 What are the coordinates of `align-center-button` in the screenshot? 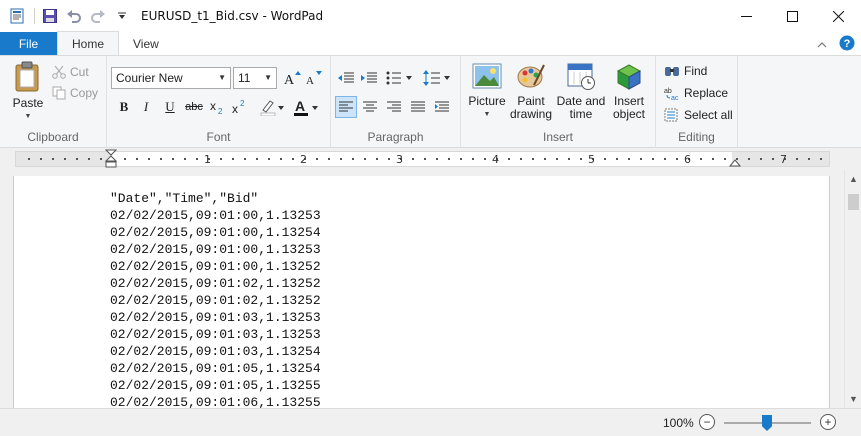 It's located at (370, 107).